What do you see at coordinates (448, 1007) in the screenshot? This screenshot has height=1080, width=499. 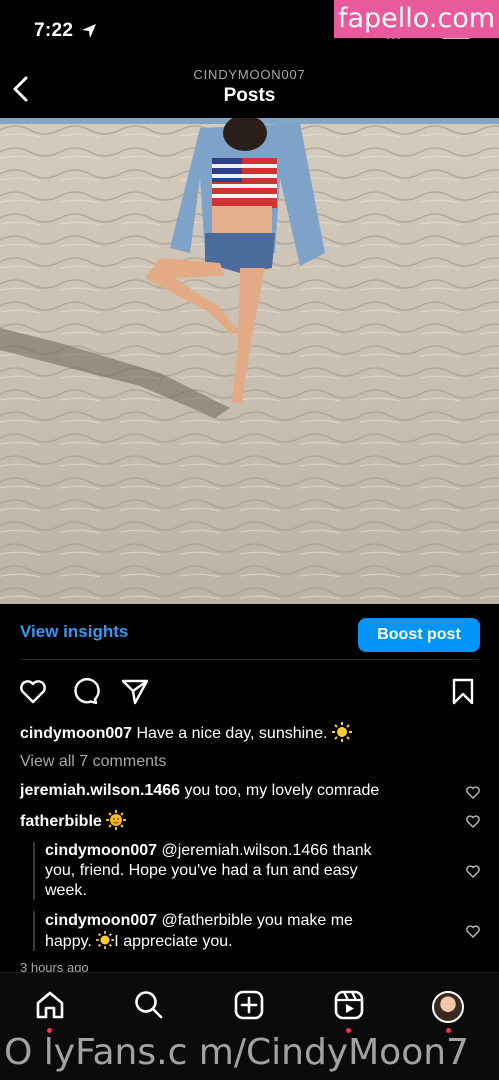 I see `profile-avatar` at bounding box center [448, 1007].